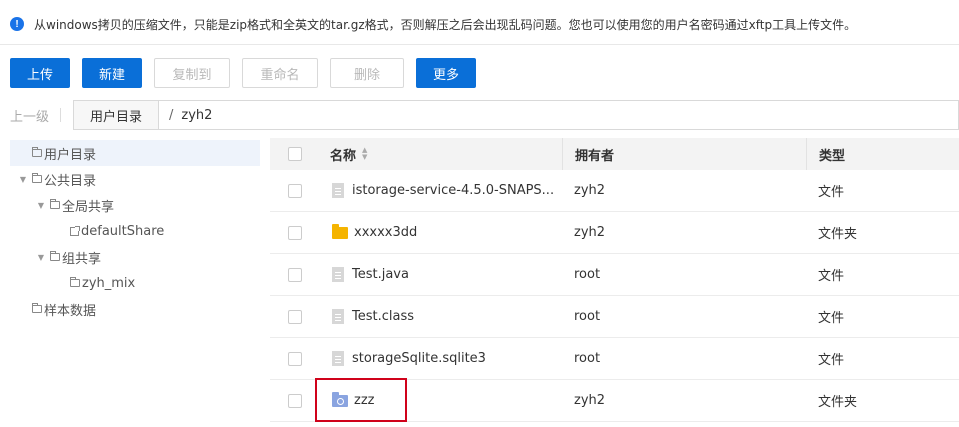  I want to click on tree-item: defaultShare, so click(135, 231).